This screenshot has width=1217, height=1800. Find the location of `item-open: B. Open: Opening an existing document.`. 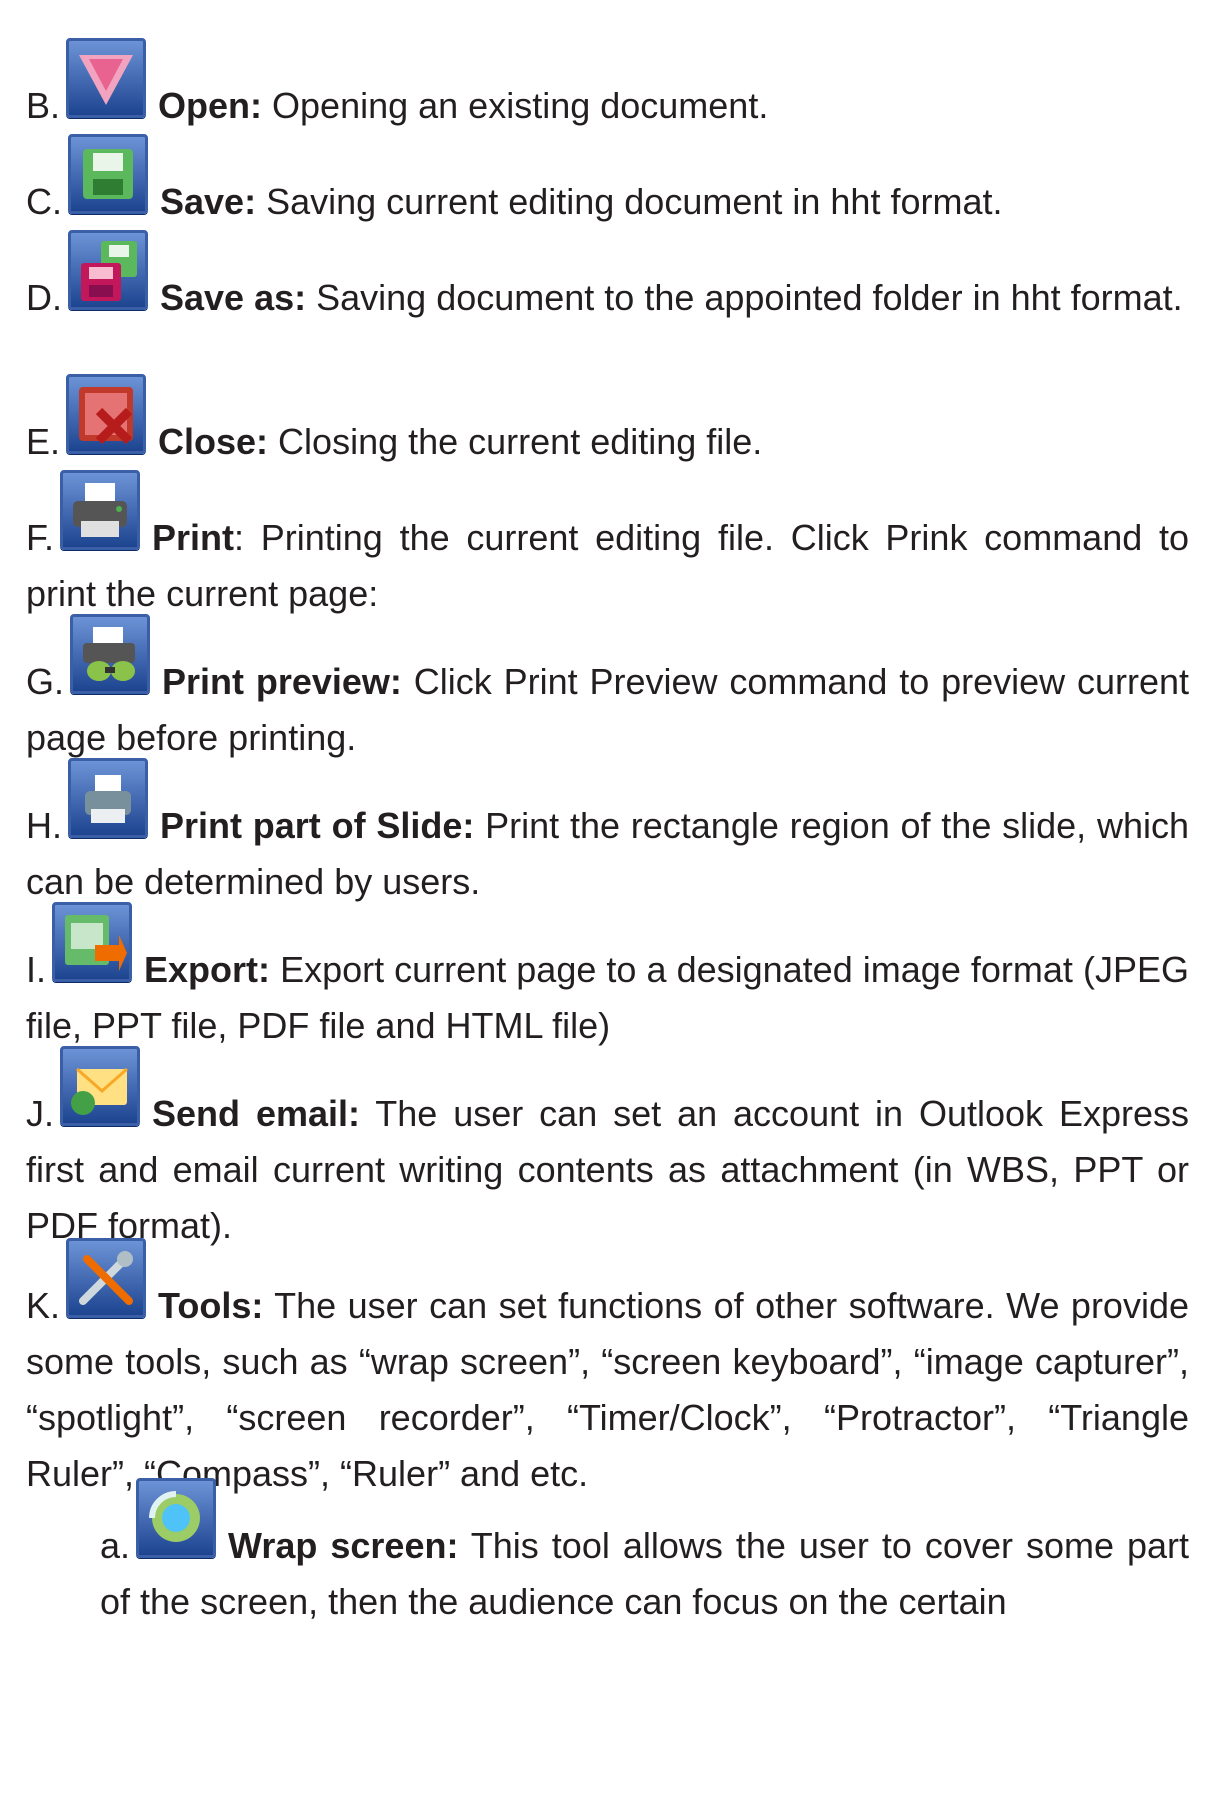

item-open: B. Open: Opening an existing document. is located at coordinates (607, 86).